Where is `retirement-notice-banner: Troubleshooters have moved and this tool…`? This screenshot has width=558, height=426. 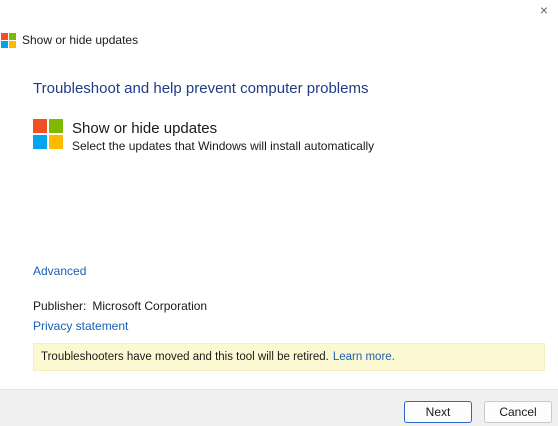 retirement-notice-banner: Troubleshooters have moved and this tool… is located at coordinates (289, 357).